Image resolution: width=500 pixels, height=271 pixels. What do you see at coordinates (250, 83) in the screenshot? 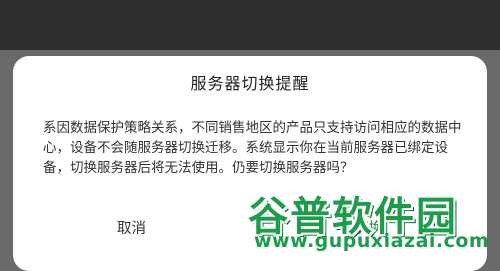
I see `dialog-title: 服务器切换提醒` at bounding box center [250, 83].